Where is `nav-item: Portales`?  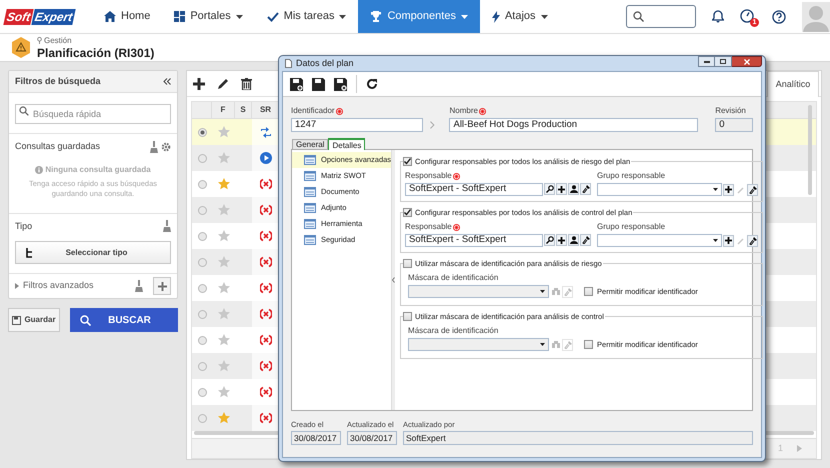 nav-item: Portales is located at coordinates (208, 16).